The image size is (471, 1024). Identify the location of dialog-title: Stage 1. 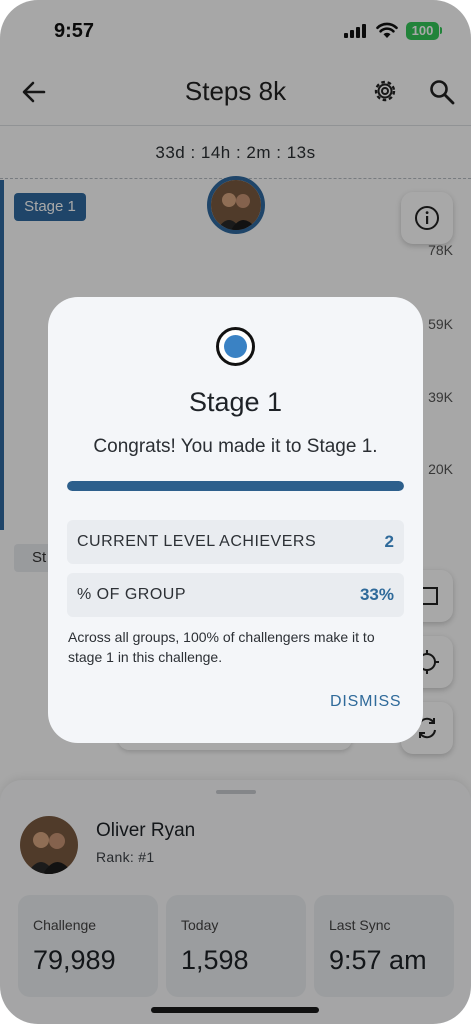
(235, 402).